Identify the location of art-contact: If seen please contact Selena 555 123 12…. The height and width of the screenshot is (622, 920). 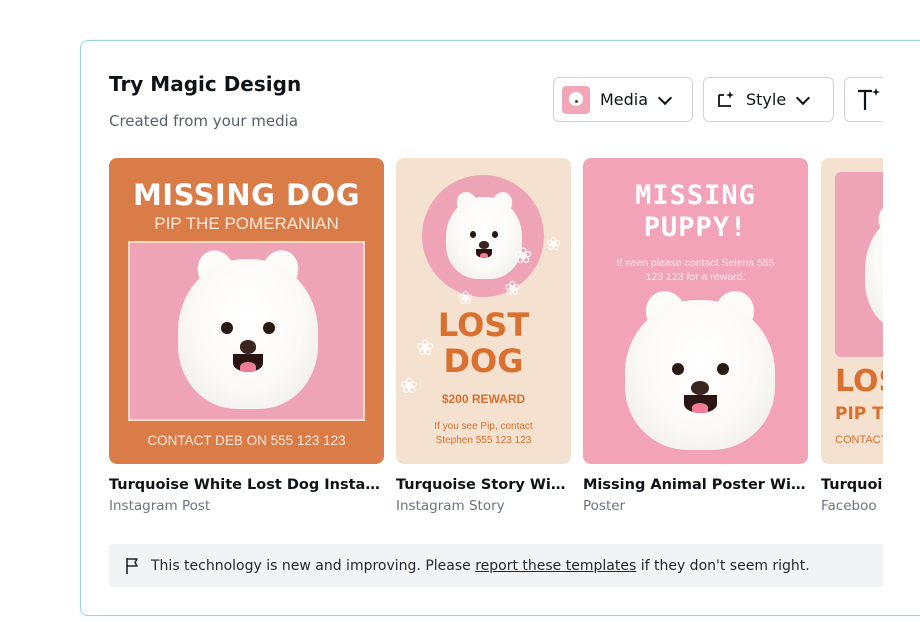
(695, 270).